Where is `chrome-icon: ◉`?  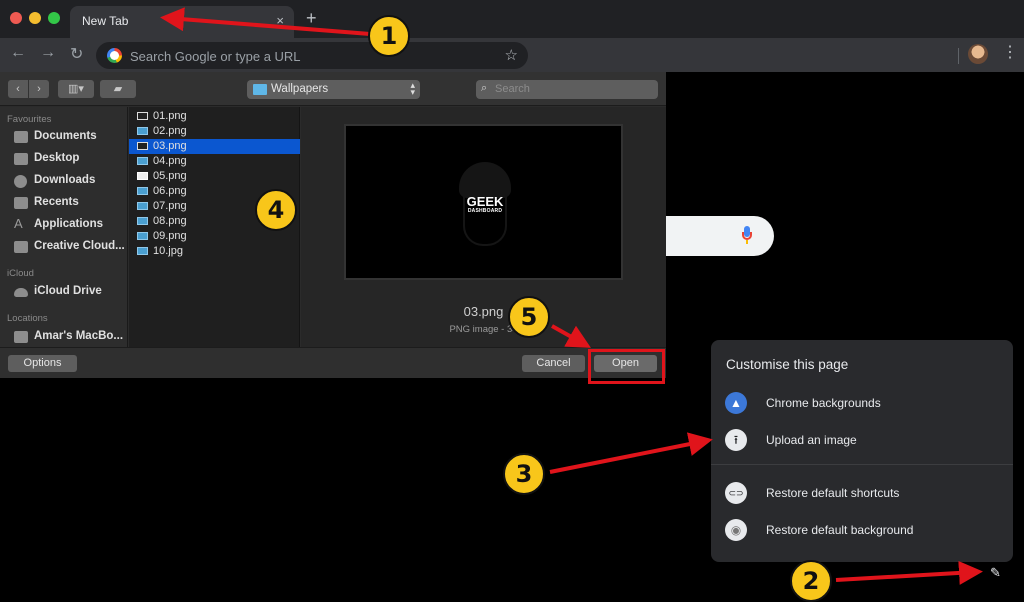
chrome-icon: ◉ is located at coordinates (736, 530).